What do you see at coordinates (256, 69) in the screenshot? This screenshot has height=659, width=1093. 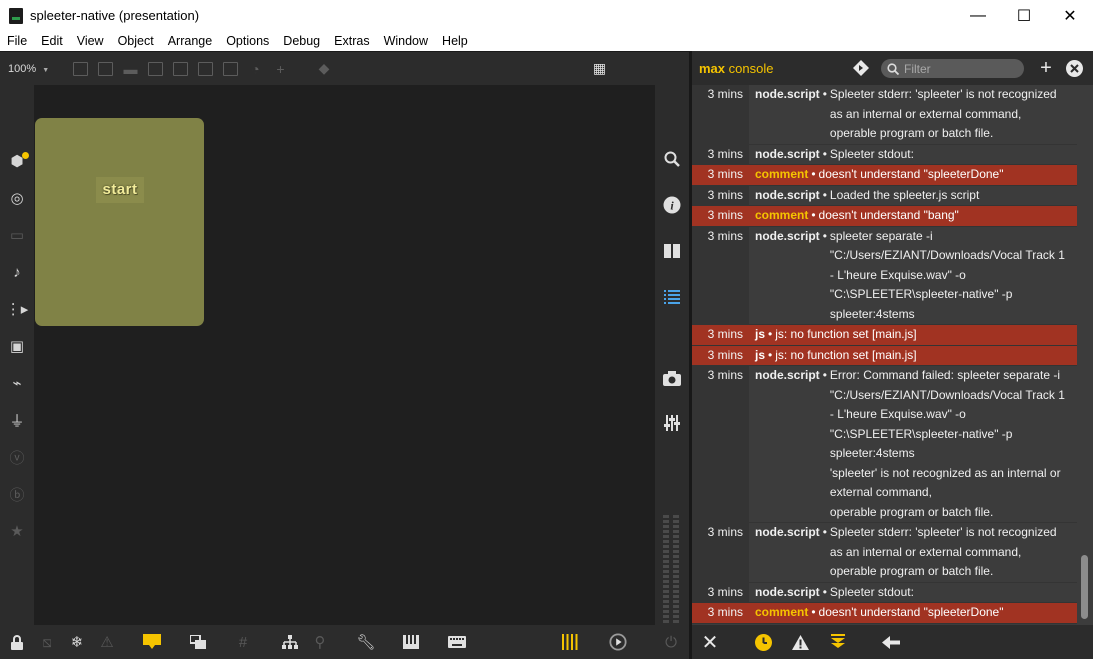 I see `dial-object-icon: ◔` at bounding box center [256, 69].